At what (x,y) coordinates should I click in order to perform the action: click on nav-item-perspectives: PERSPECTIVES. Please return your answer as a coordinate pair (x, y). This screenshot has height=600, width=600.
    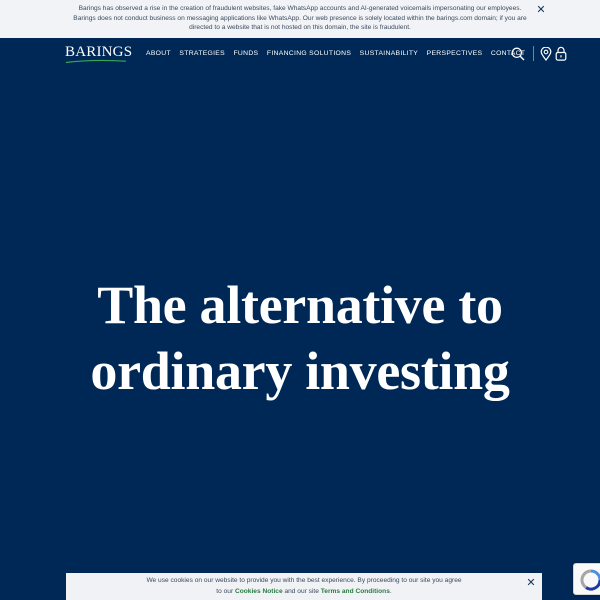
    Looking at the image, I should click on (455, 54).